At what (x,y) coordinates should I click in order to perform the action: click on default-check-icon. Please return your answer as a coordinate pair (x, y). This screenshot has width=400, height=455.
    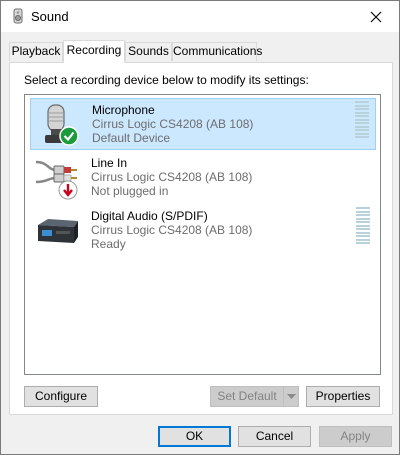
    Looking at the image, I should click on (69, 136).